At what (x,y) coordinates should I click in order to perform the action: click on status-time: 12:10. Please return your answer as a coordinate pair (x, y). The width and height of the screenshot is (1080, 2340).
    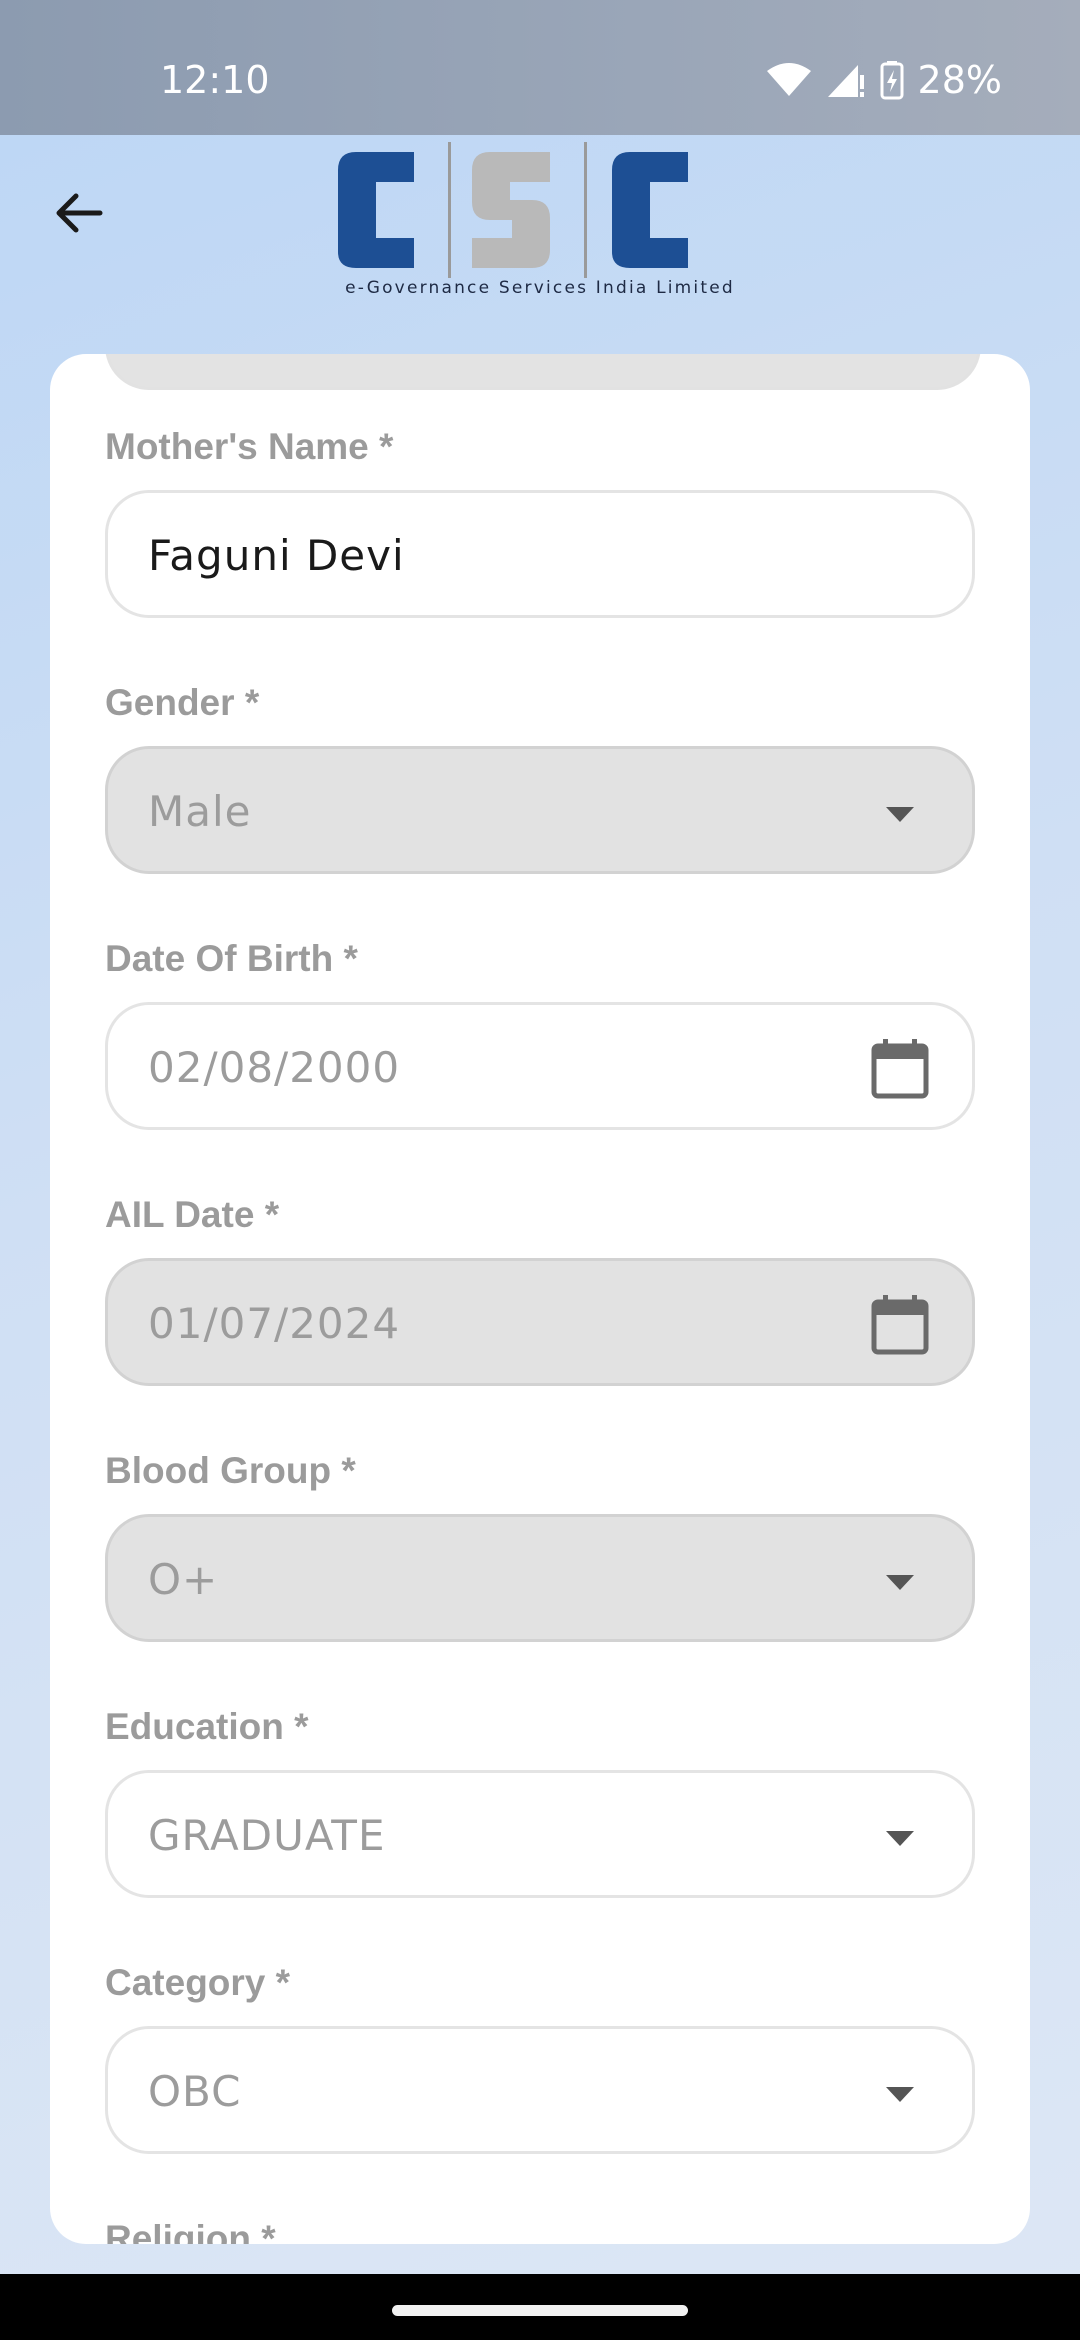
    Looking at the image, I should click on (215, 80).